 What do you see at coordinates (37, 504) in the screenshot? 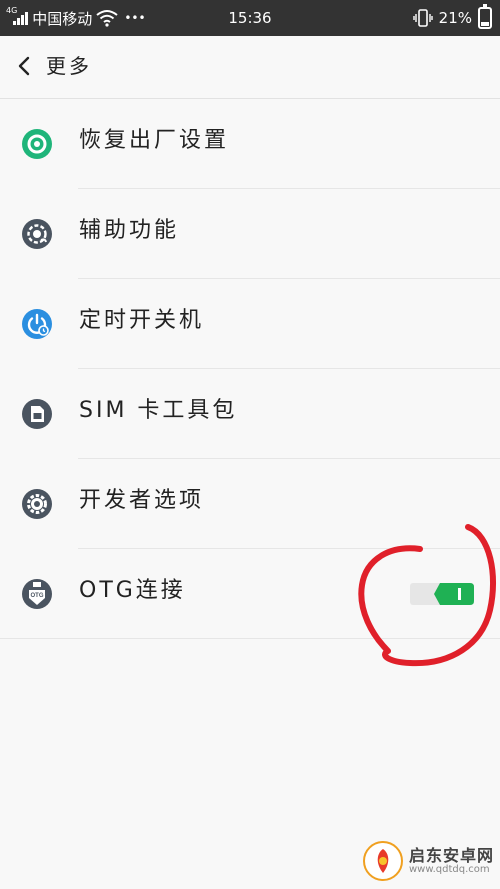
I see `gear-icon` at bounding box center [37, 504].